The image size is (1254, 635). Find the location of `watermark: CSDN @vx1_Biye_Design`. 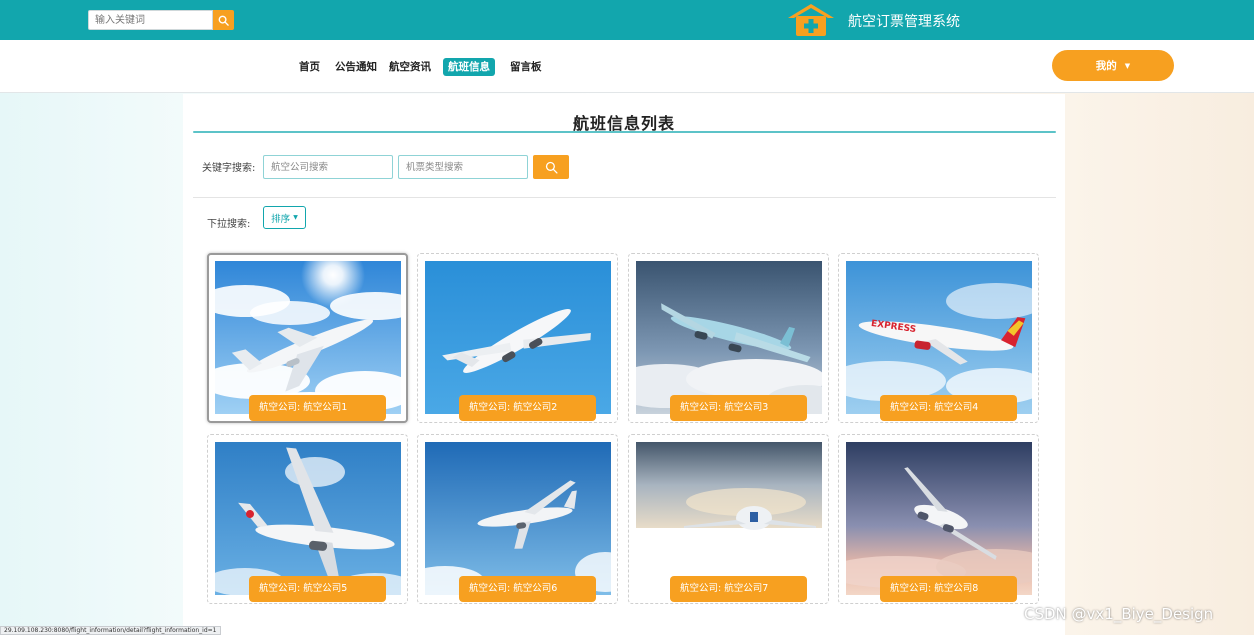

watermark: CSDN @vx1_Biye_Design is located at coordinates (1119, 614).